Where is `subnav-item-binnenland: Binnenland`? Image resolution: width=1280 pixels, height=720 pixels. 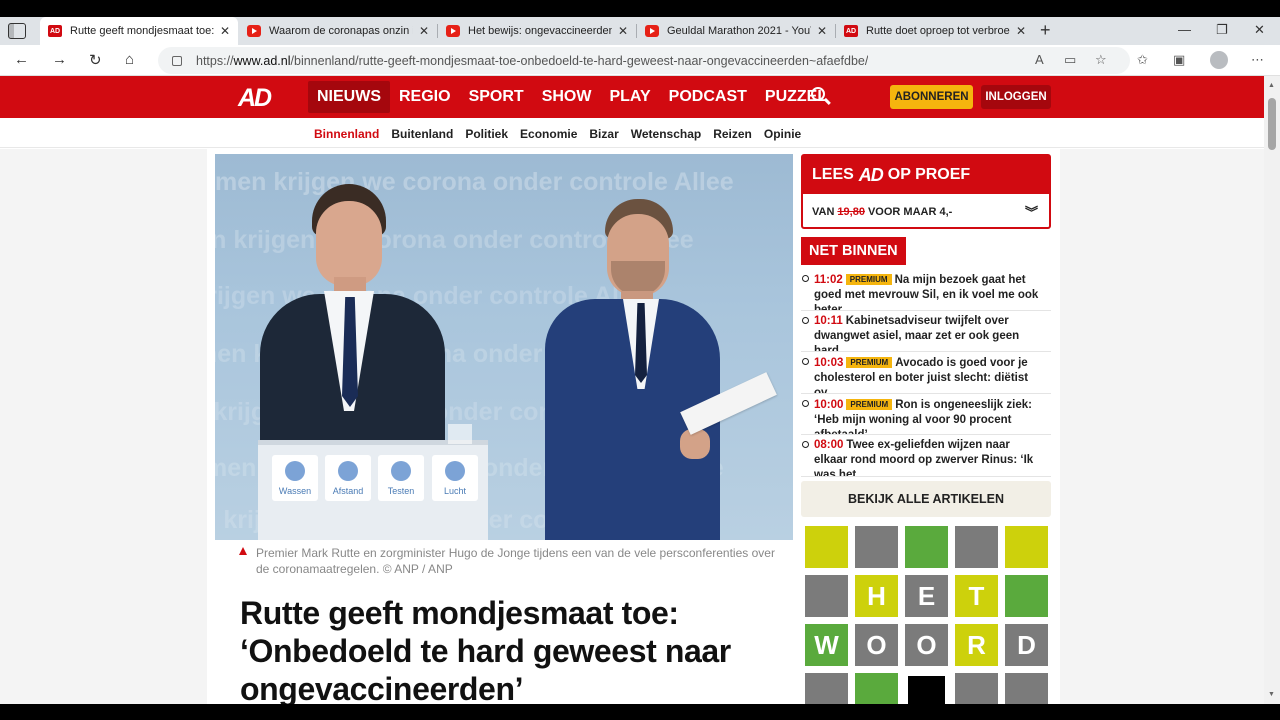
subnav-item-binnenland: Binnenland is located at coordinates (346, 134).